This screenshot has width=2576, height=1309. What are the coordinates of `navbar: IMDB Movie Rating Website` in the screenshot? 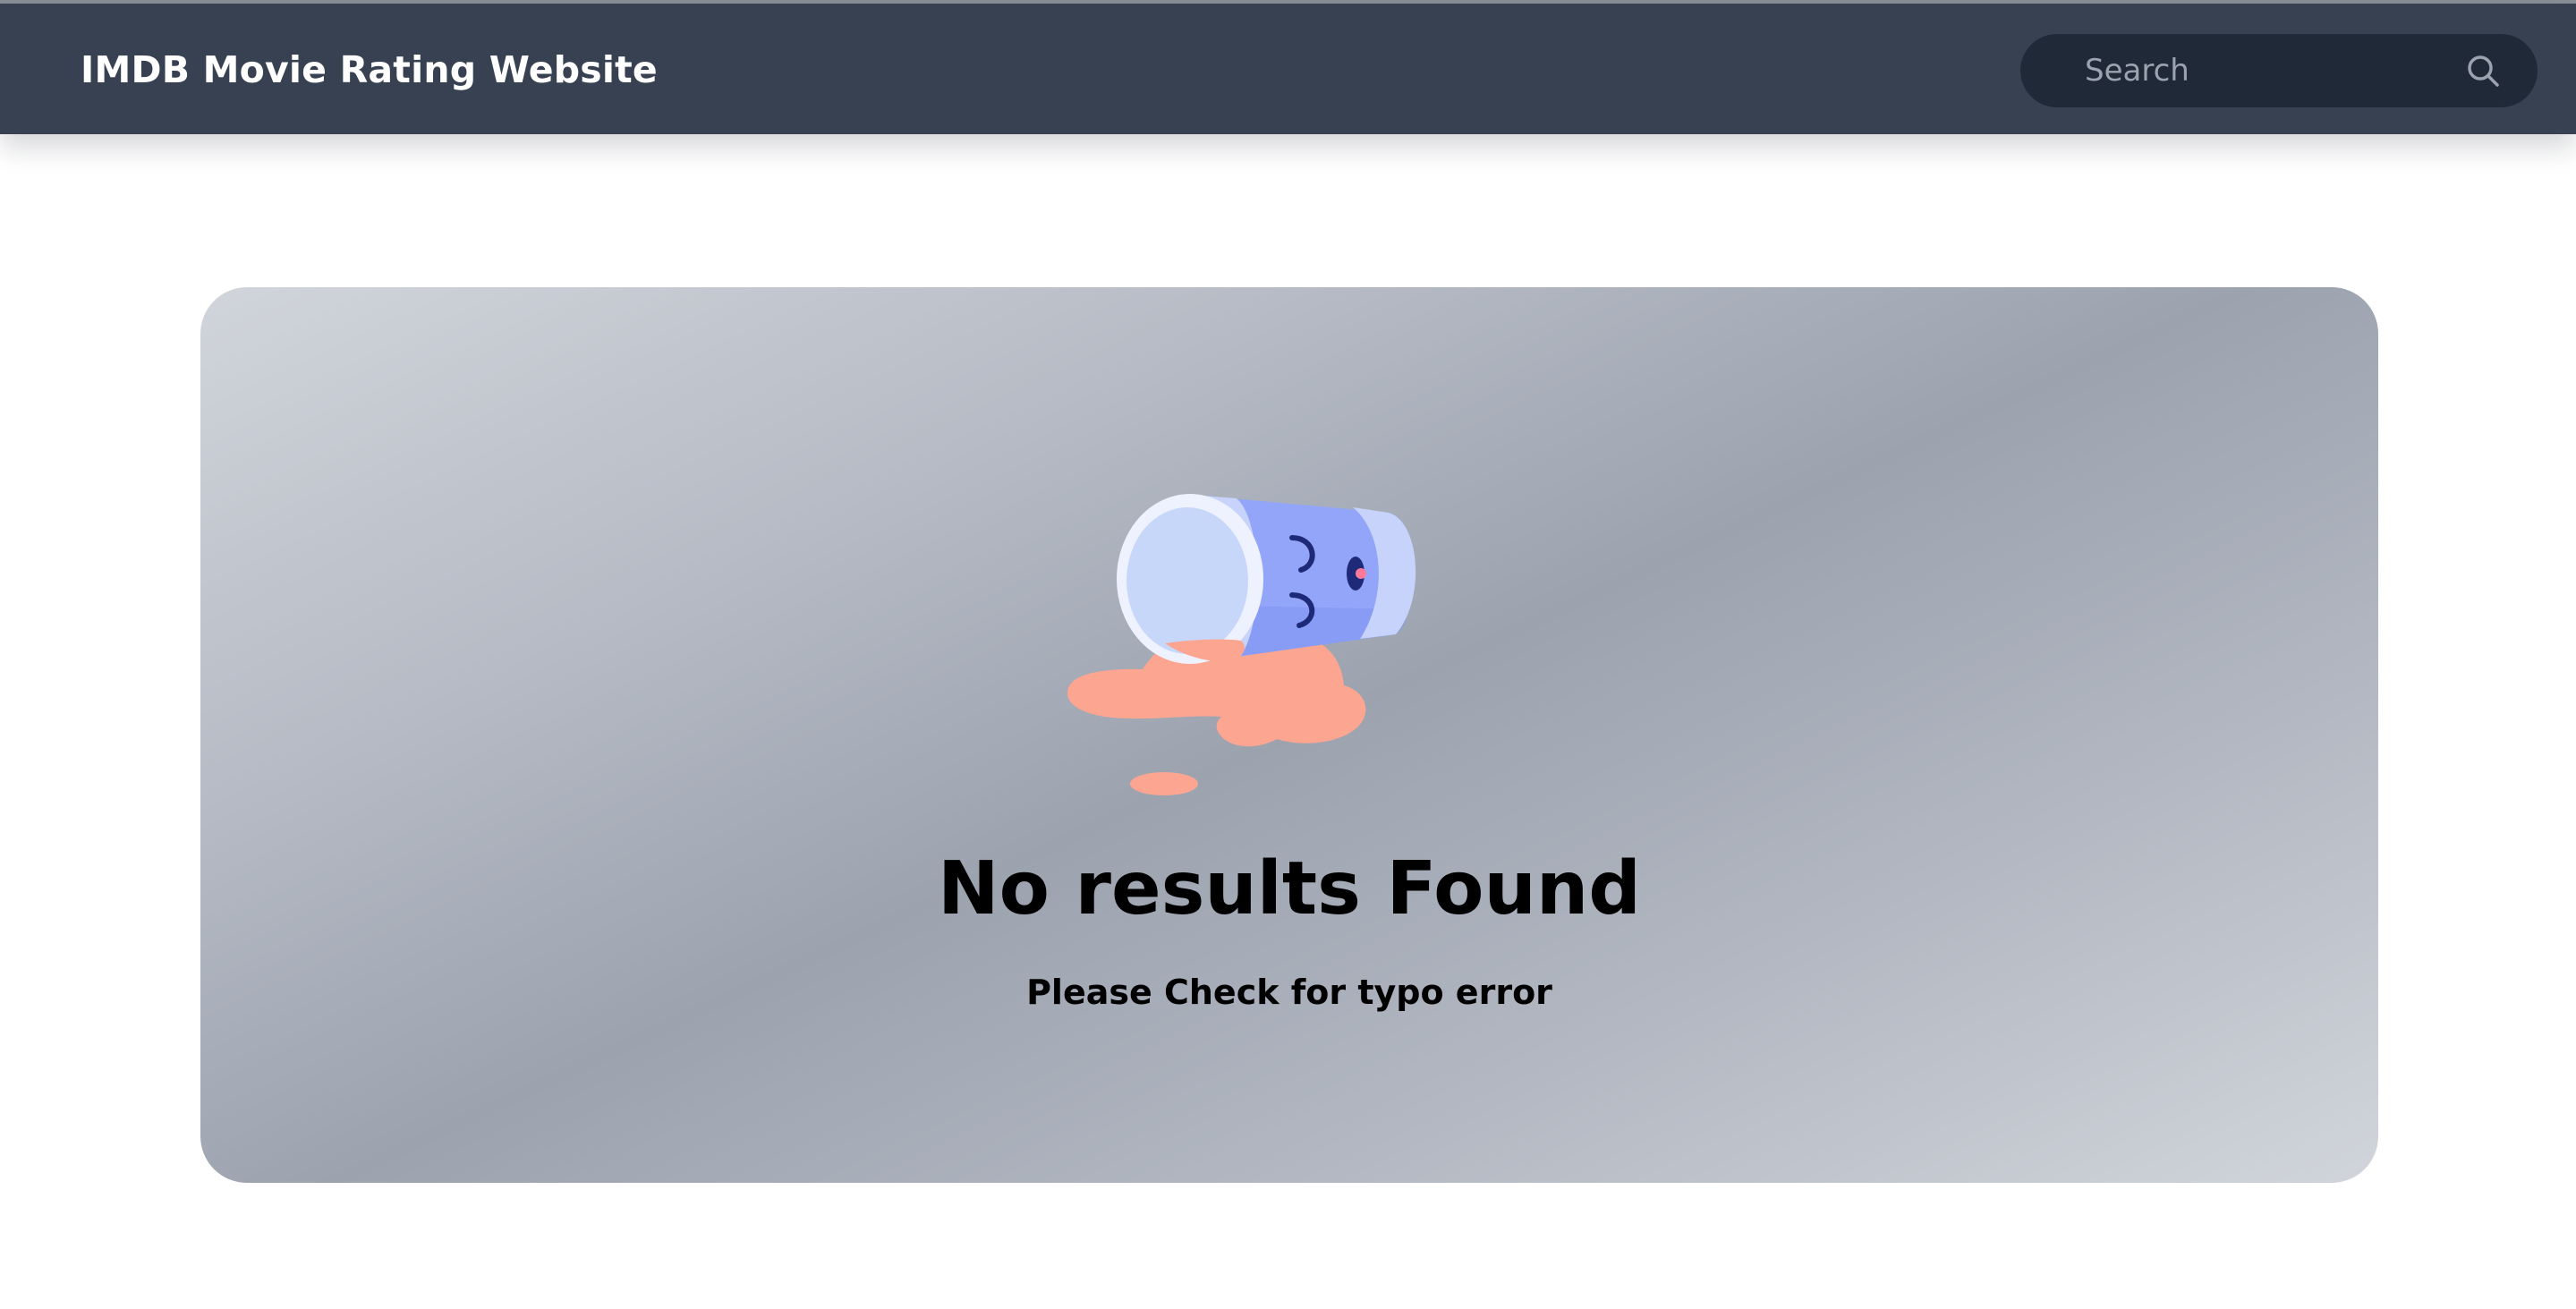 It's located at (1288, 69).